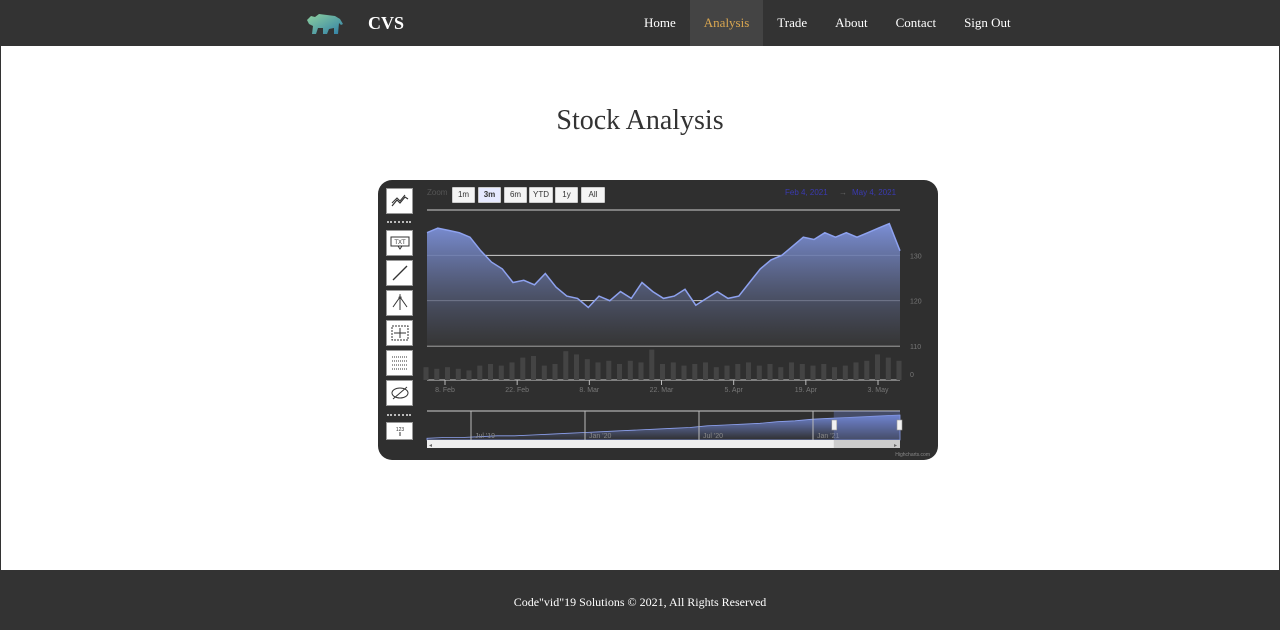 This screenshot has height=630, width=1280. I want to click on scrollbar-right-arrow: ▸, so click(895, 446).